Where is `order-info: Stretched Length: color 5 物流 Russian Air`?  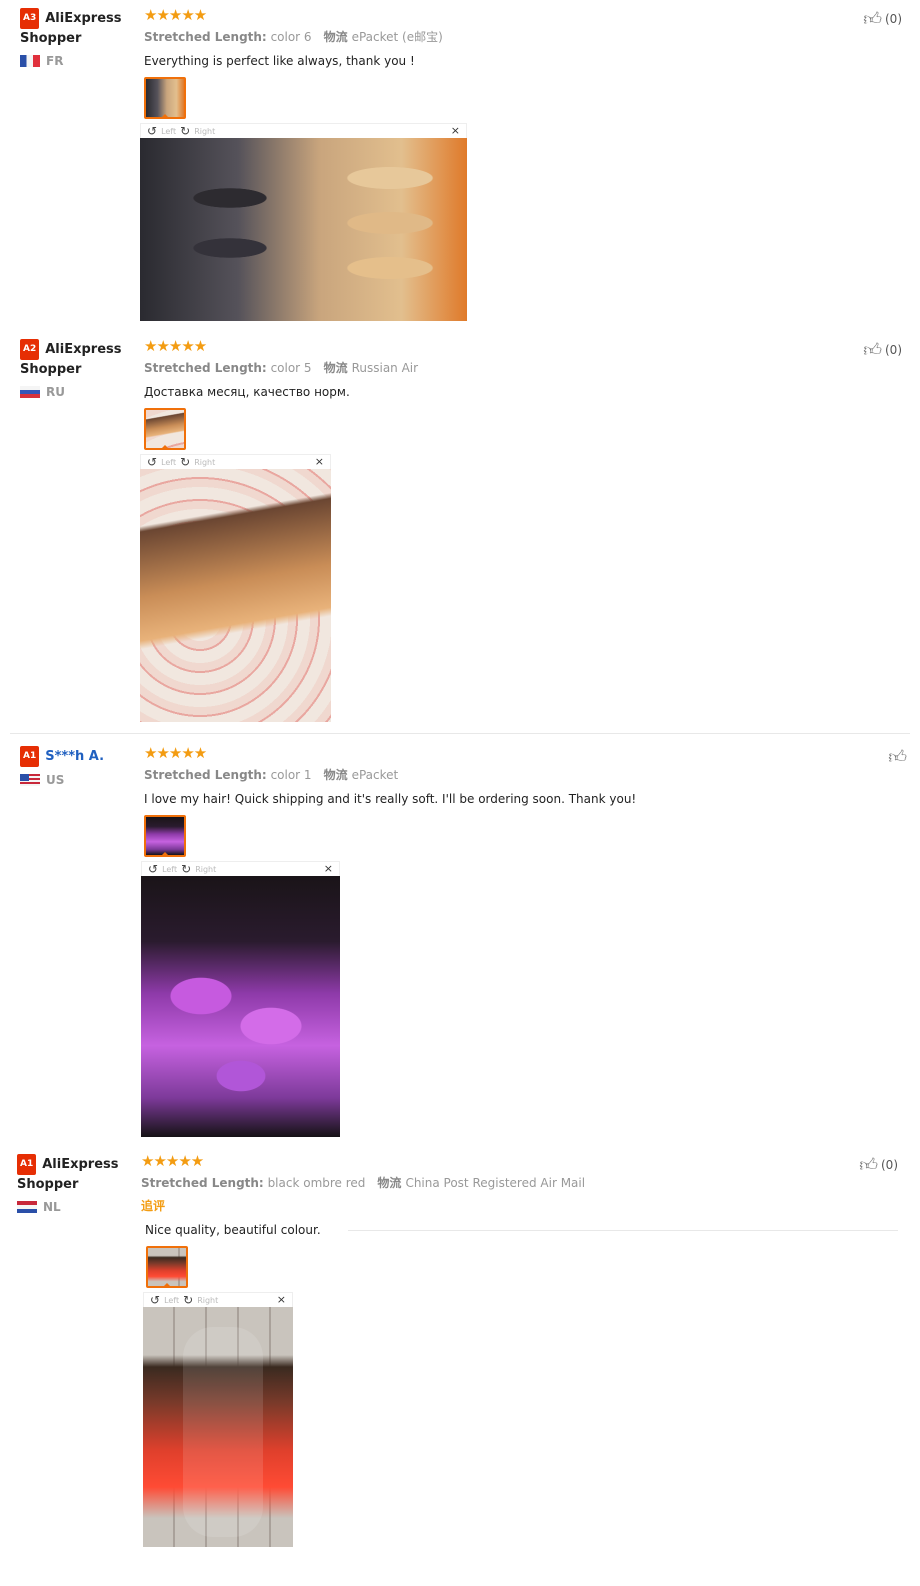
order-info: Stretched Length: color 5 物流 Russian Air is located at coordinates (281, 368).